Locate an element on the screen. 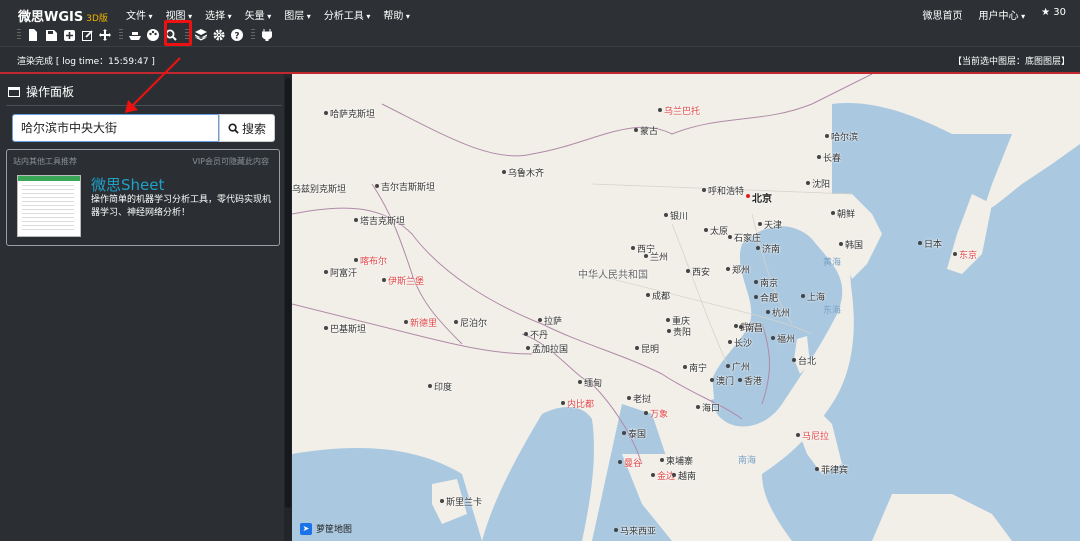 The image size is (1080, 541). map-label: 尼泊尔 is located at coordinates (474, 324).